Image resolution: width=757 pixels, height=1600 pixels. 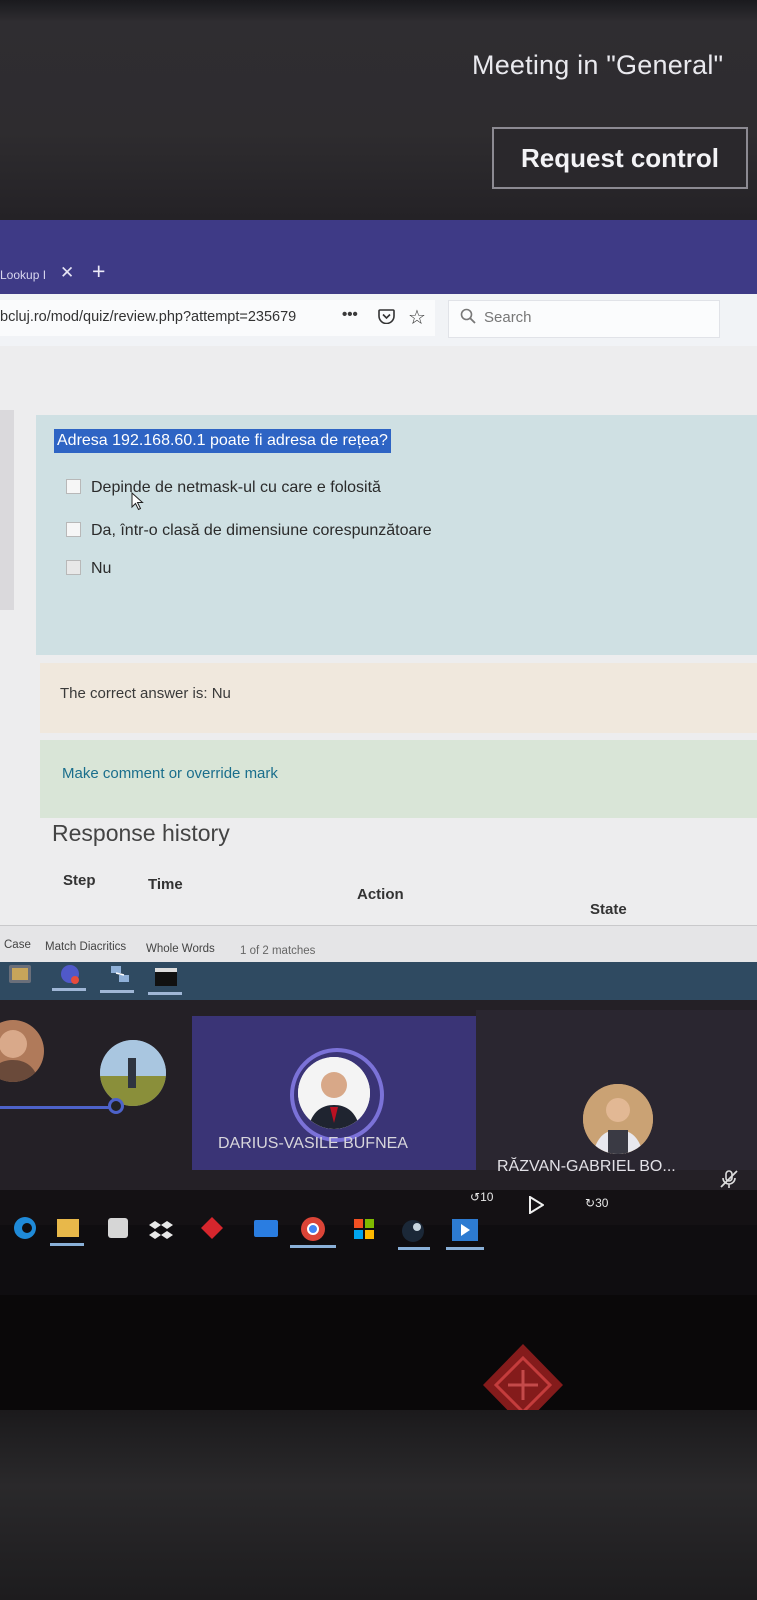 What do you see at coordinates (608, 909) in the screenshot?
I see `column-header-state: State` at bounding box center [608, 909].